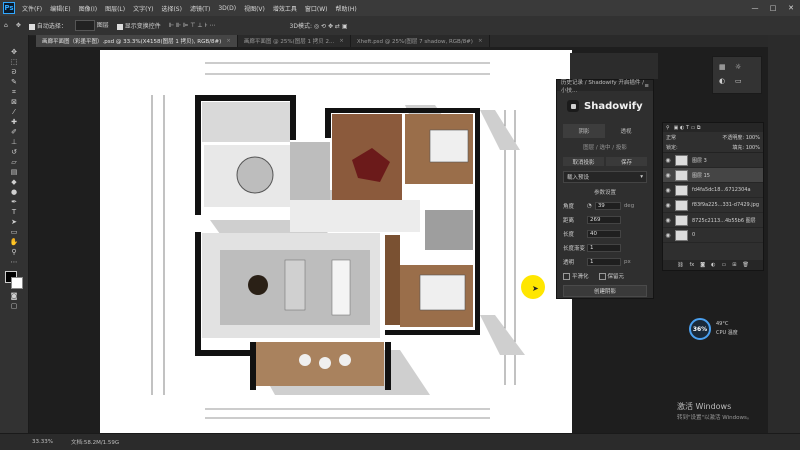  Describe the element at coordinates (584, 131) in the screenshot. I see `tab-shadow: 阴影` at that location.